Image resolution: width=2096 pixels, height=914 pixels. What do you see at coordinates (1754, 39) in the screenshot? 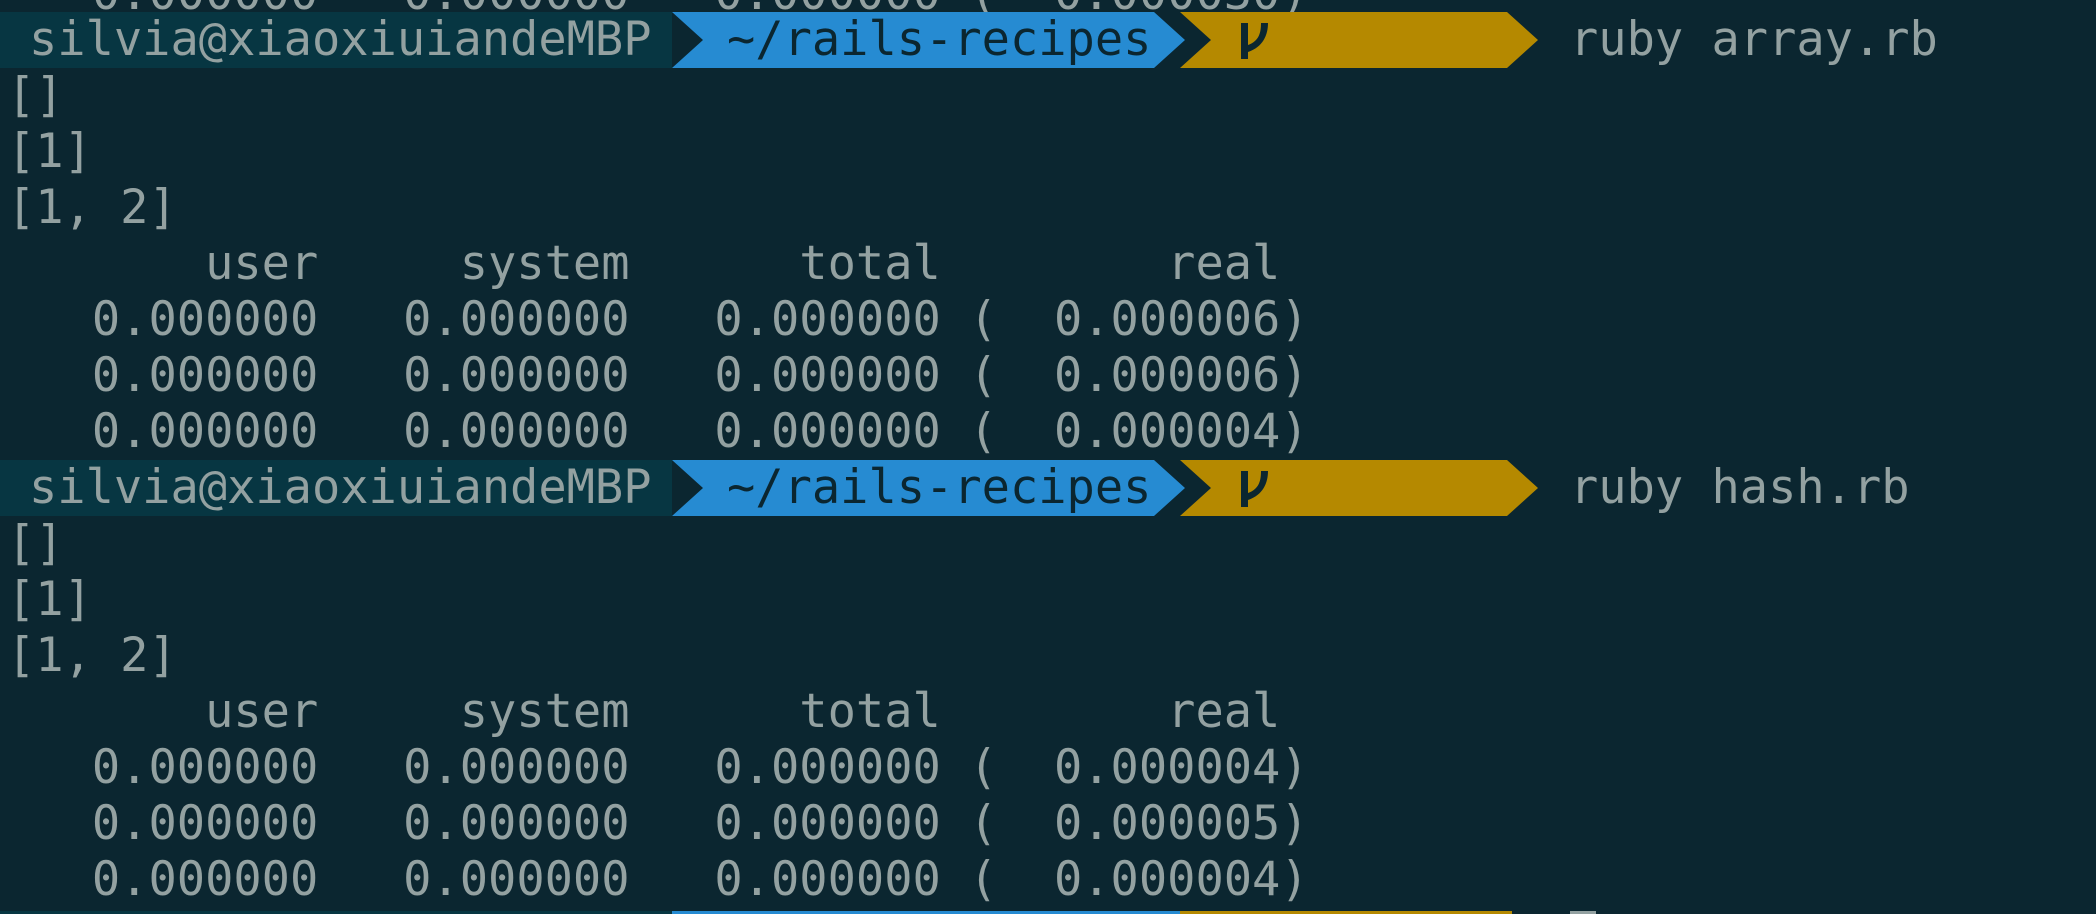
I see `command-text: ruby array.rb` at bounding box center [1754, 39].